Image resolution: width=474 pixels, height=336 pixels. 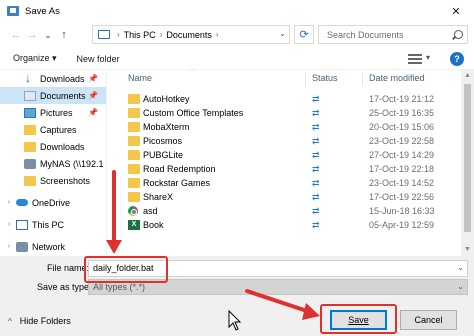 I want to click on annotation-arrowhead-down, so click(x=114, y=247).